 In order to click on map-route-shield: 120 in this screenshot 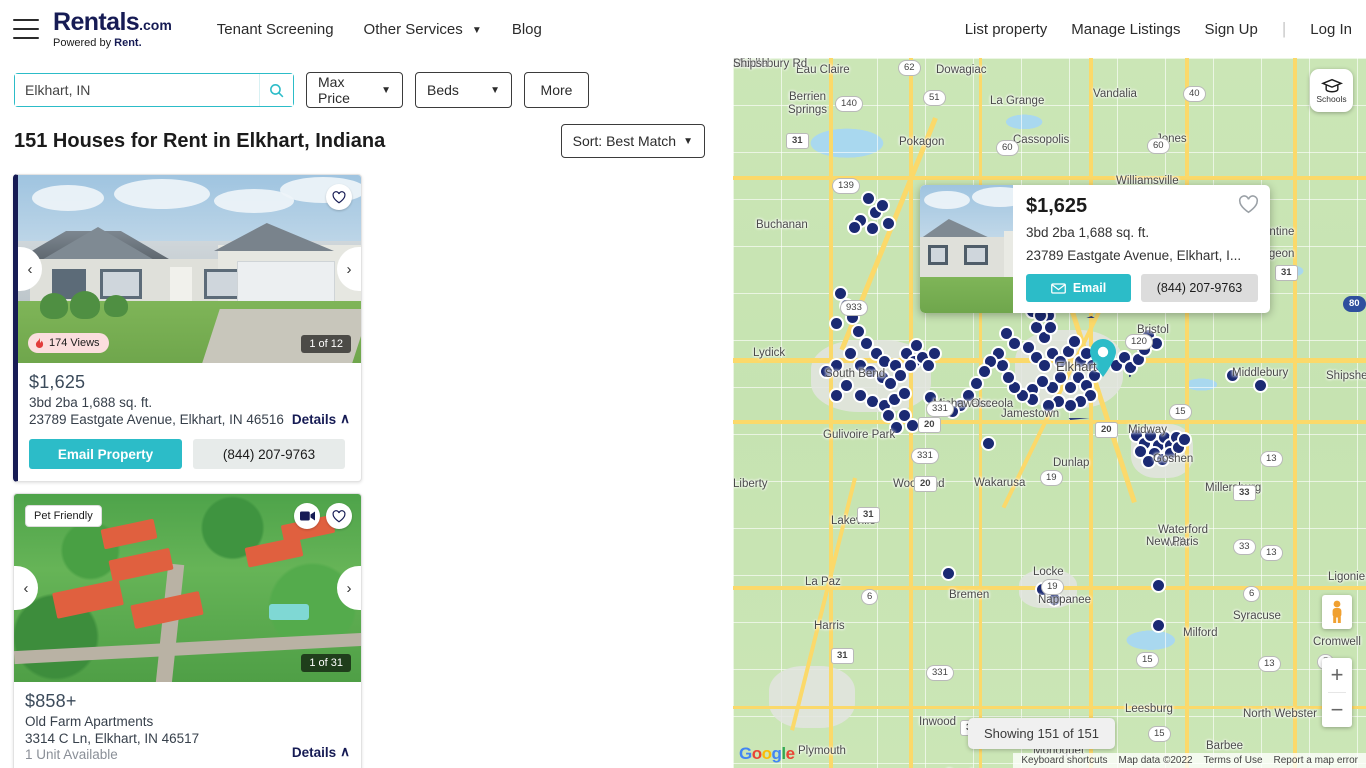, I will do `click(1139, 342)`.